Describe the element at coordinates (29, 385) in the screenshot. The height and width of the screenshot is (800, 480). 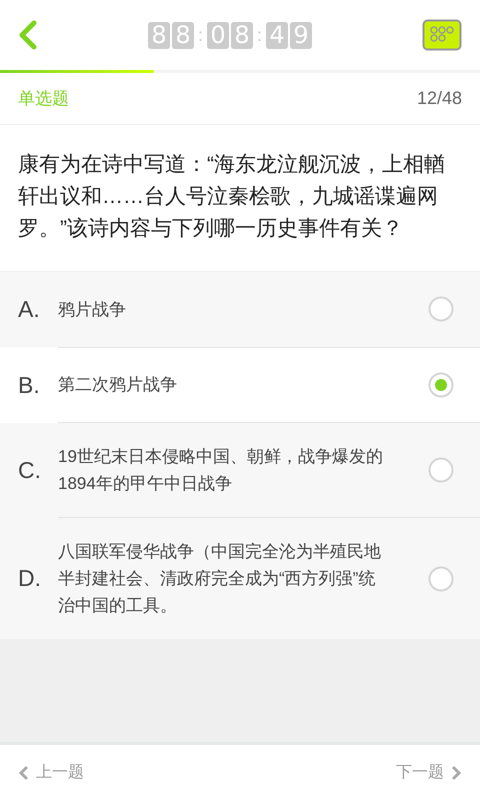
I see `option-letter: B.` at that location.